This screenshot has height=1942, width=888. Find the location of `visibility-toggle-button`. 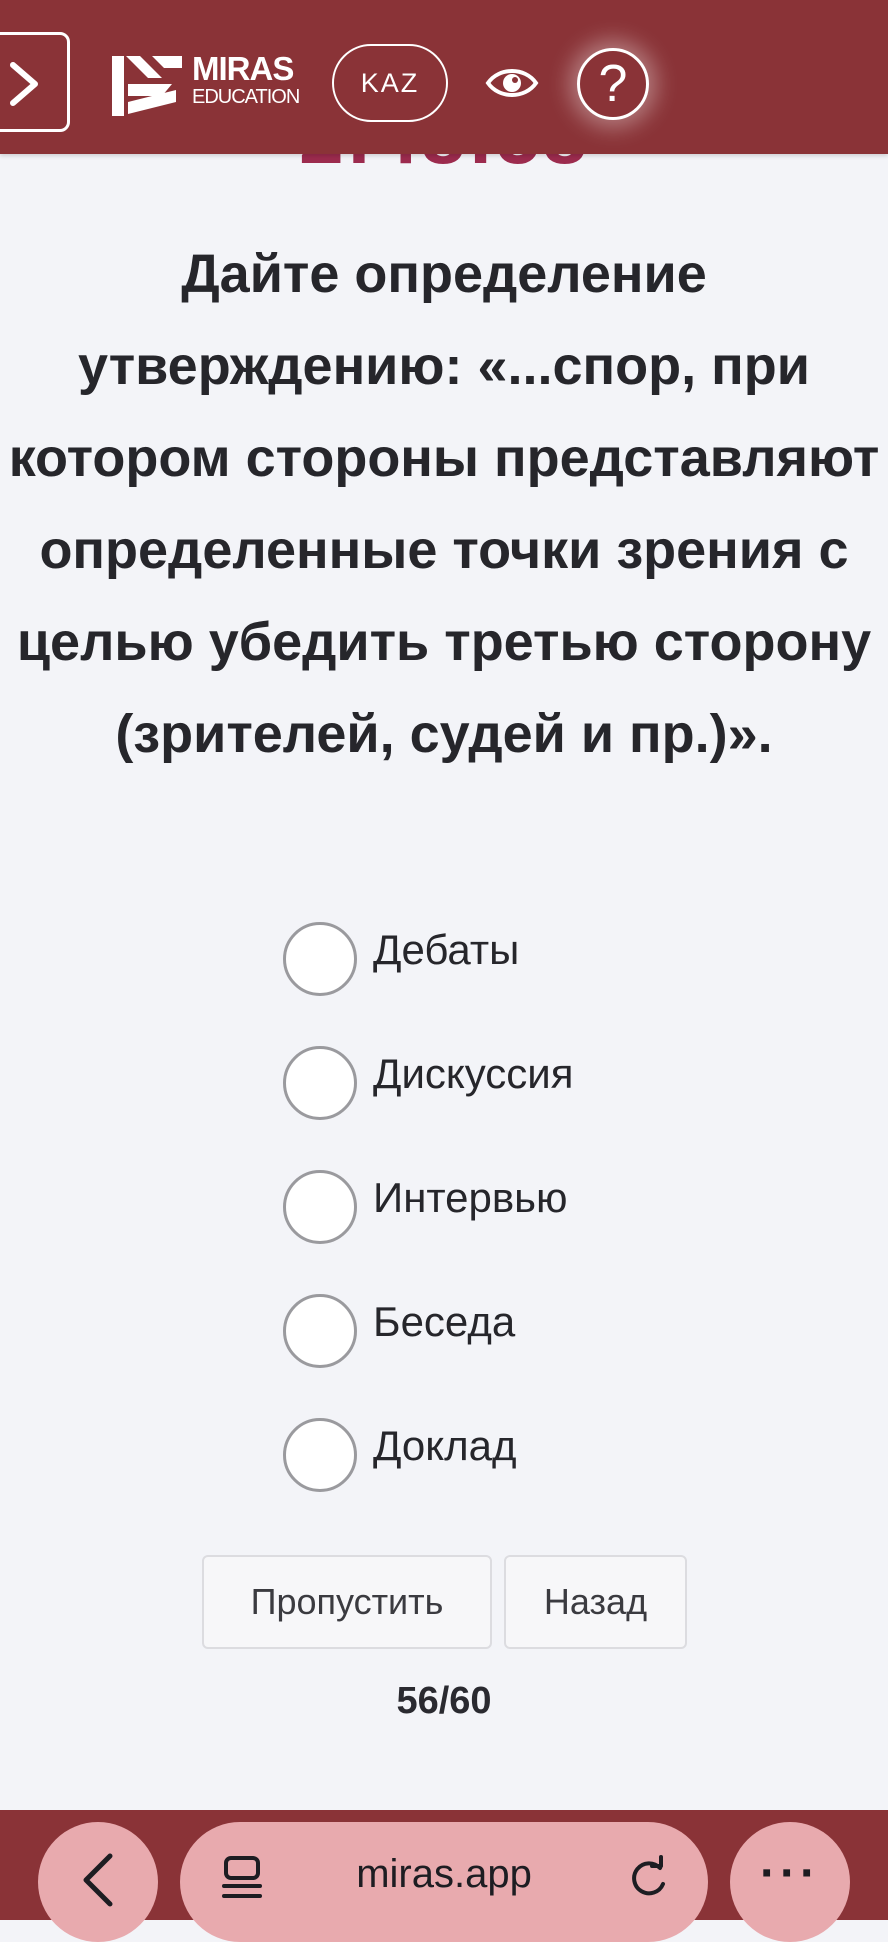

visibility-toggle-button is located at coordinates (512, 83).